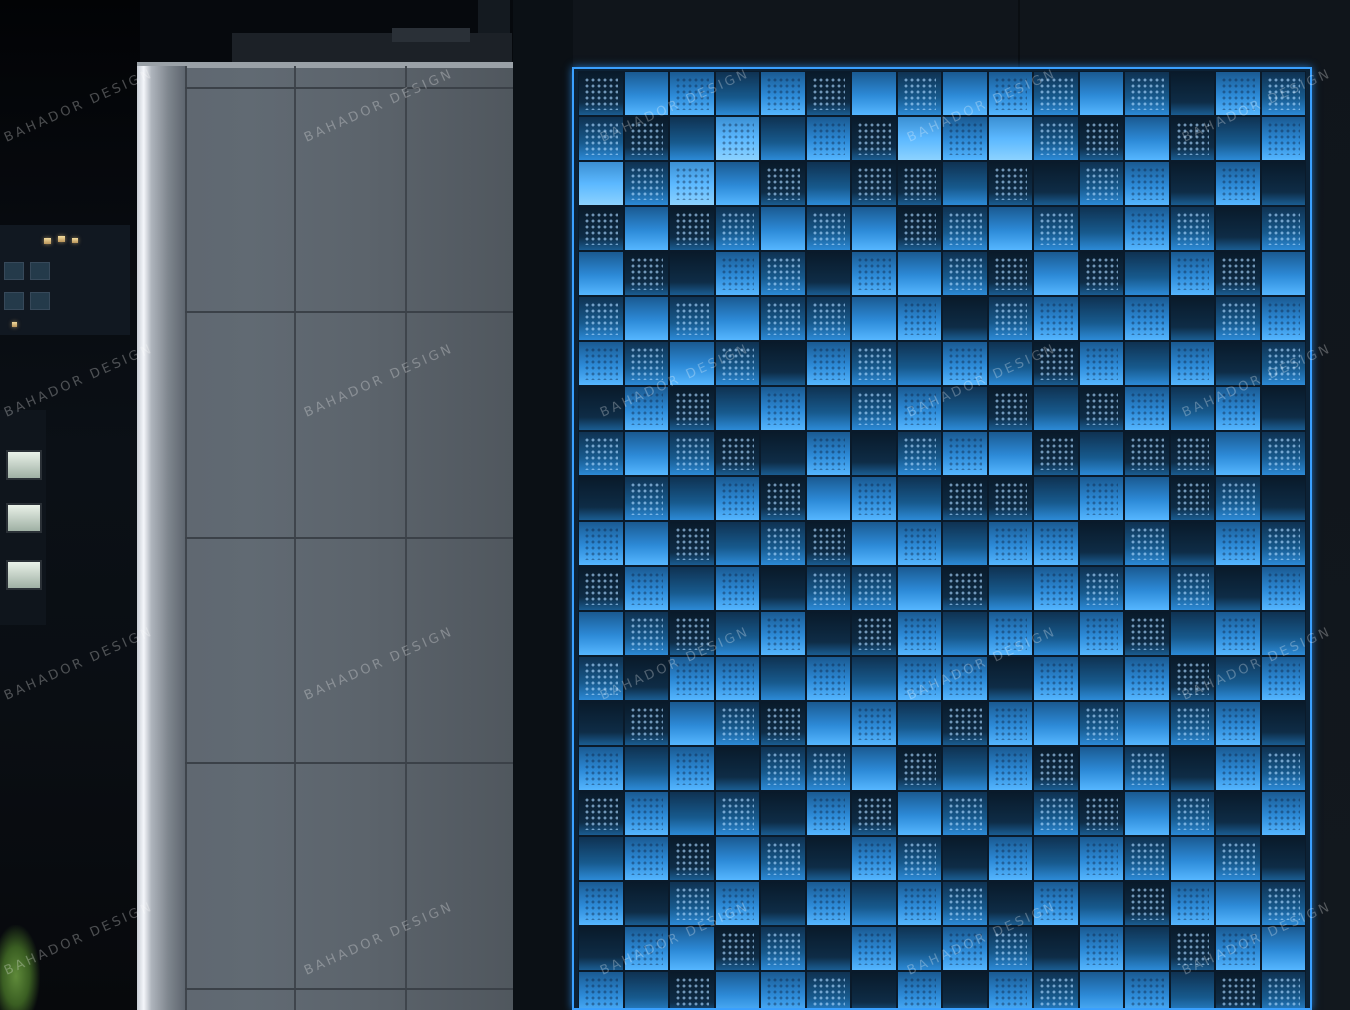 The width and height of the screenshot is (1350, 1010). Describe the element at coordinates (431, 35) in the screenshot. I see `rooftop-equipment` at that location.